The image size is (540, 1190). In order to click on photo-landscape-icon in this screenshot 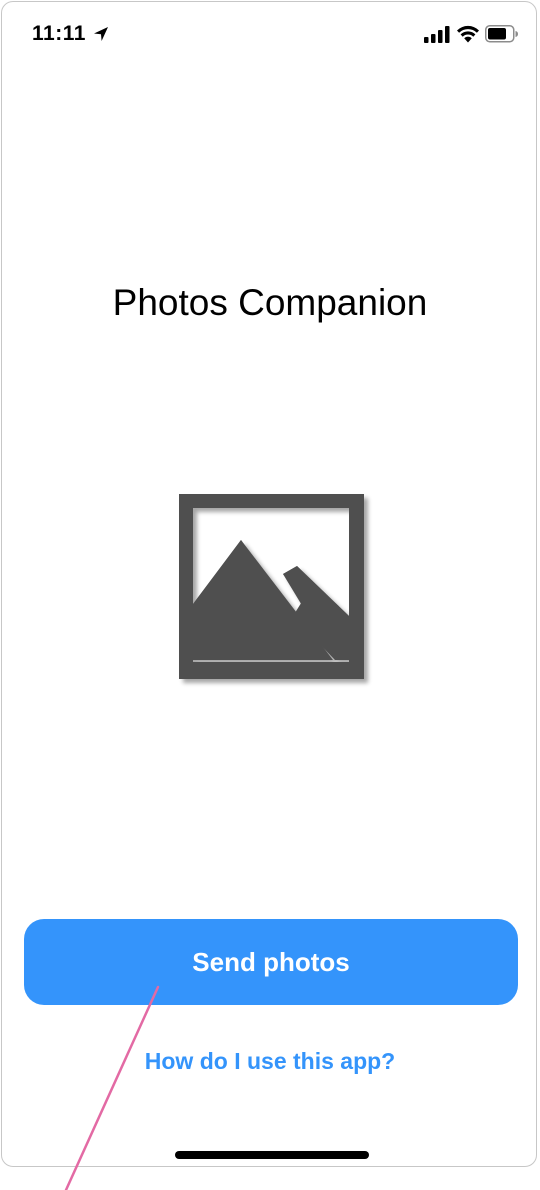, I will do `click(271, 586)`.